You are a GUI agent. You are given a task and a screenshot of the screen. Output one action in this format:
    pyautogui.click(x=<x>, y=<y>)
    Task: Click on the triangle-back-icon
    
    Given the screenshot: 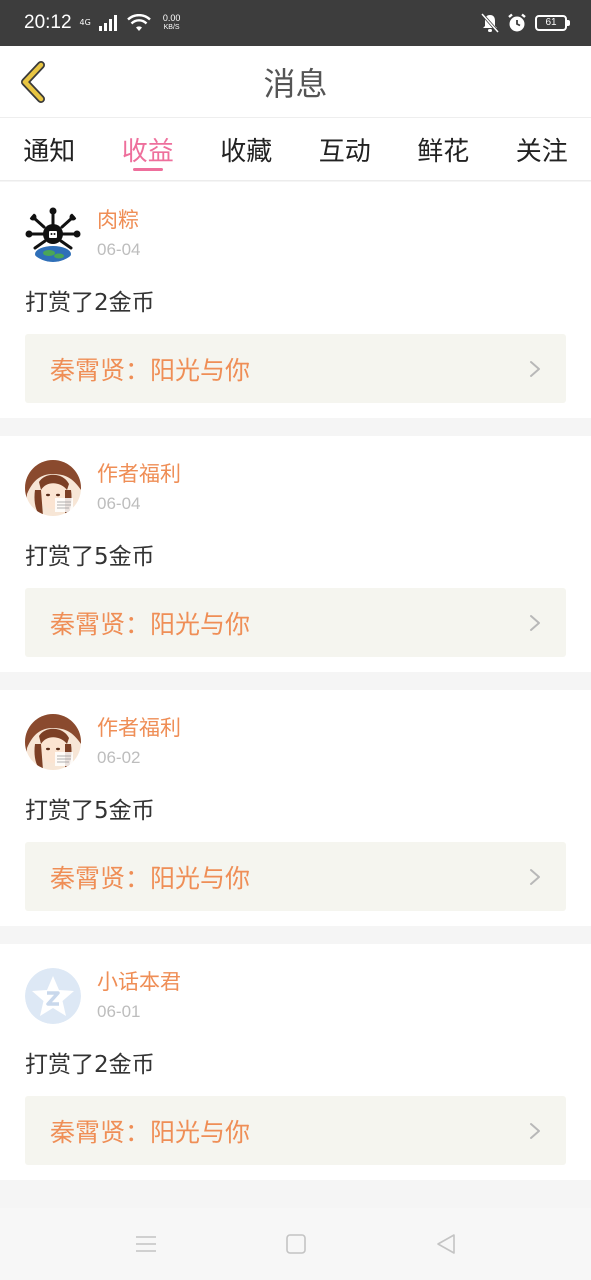 What is the action you would take?
    pyautogui.click(x=445, y=1244)
    